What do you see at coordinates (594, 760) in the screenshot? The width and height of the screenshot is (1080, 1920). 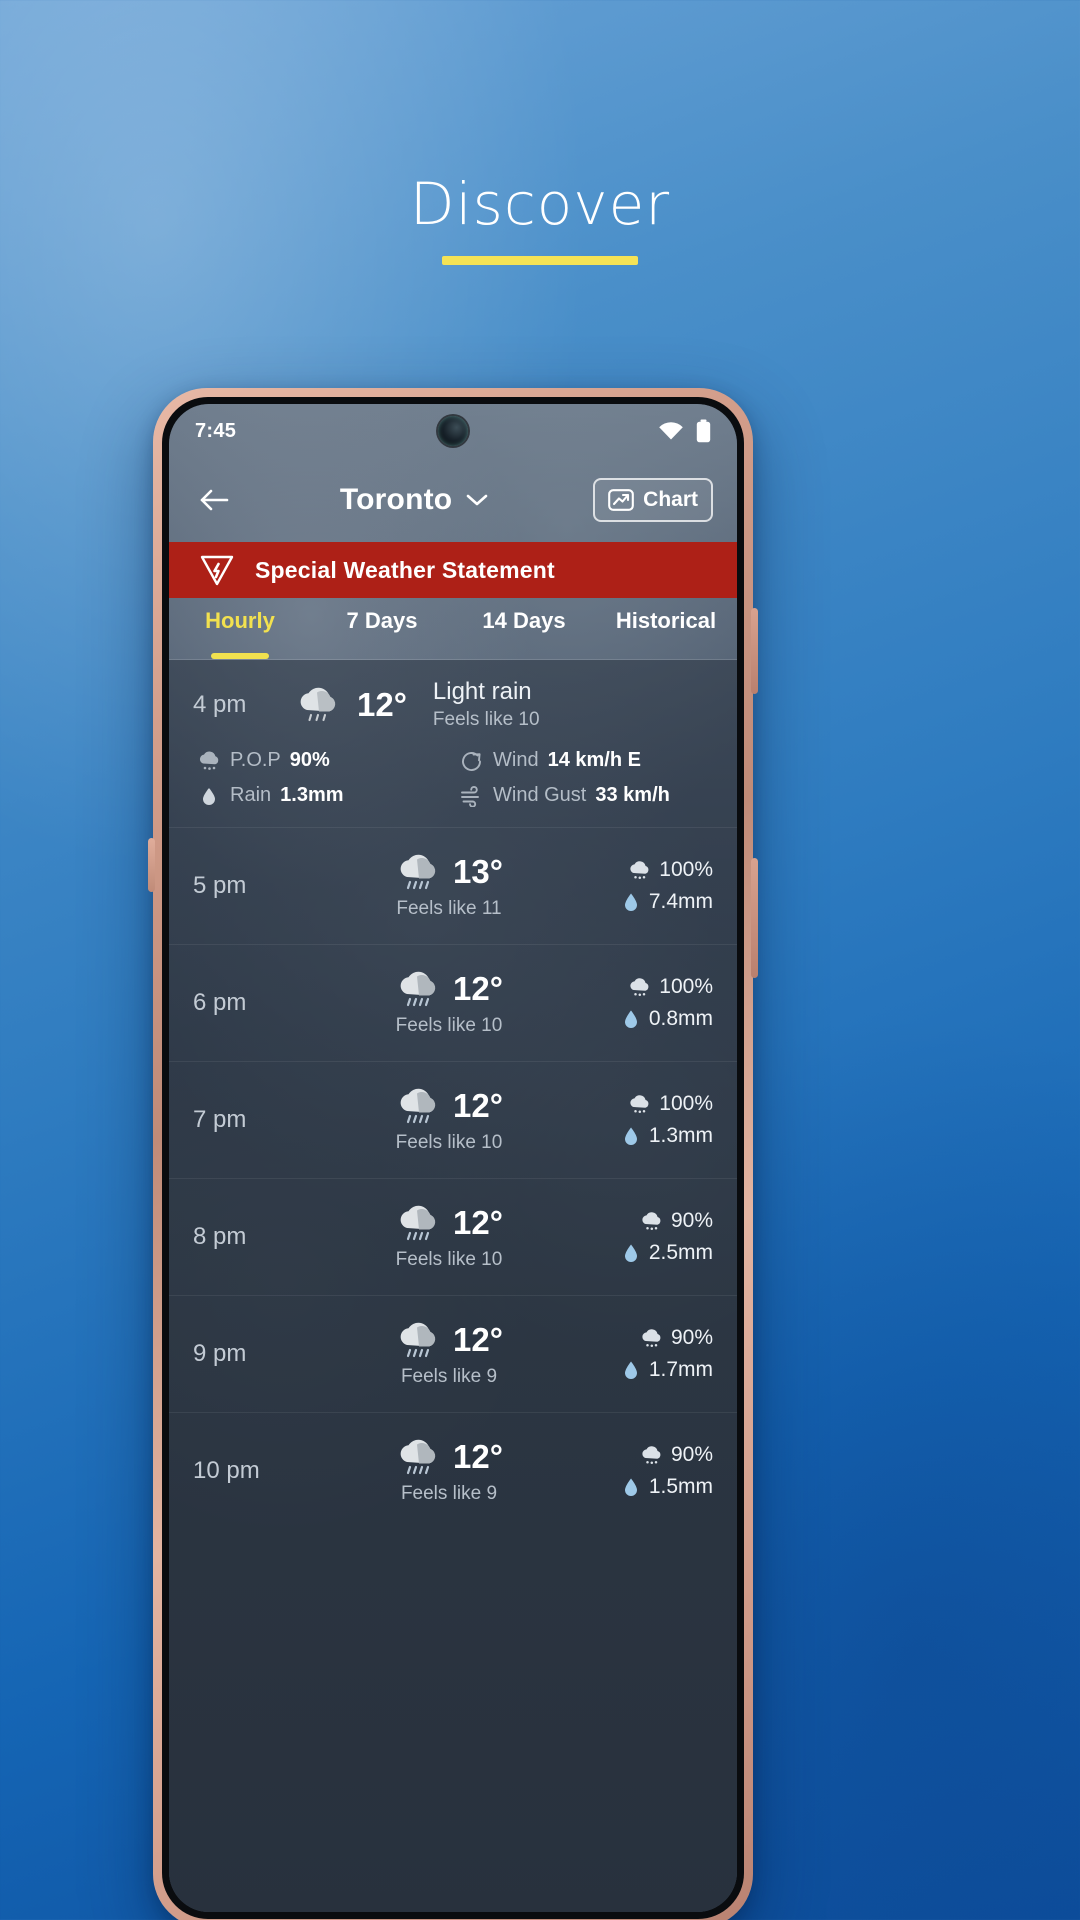 I see `stat-wind-value: 14 km/h E` at bounding box center [594, 760].